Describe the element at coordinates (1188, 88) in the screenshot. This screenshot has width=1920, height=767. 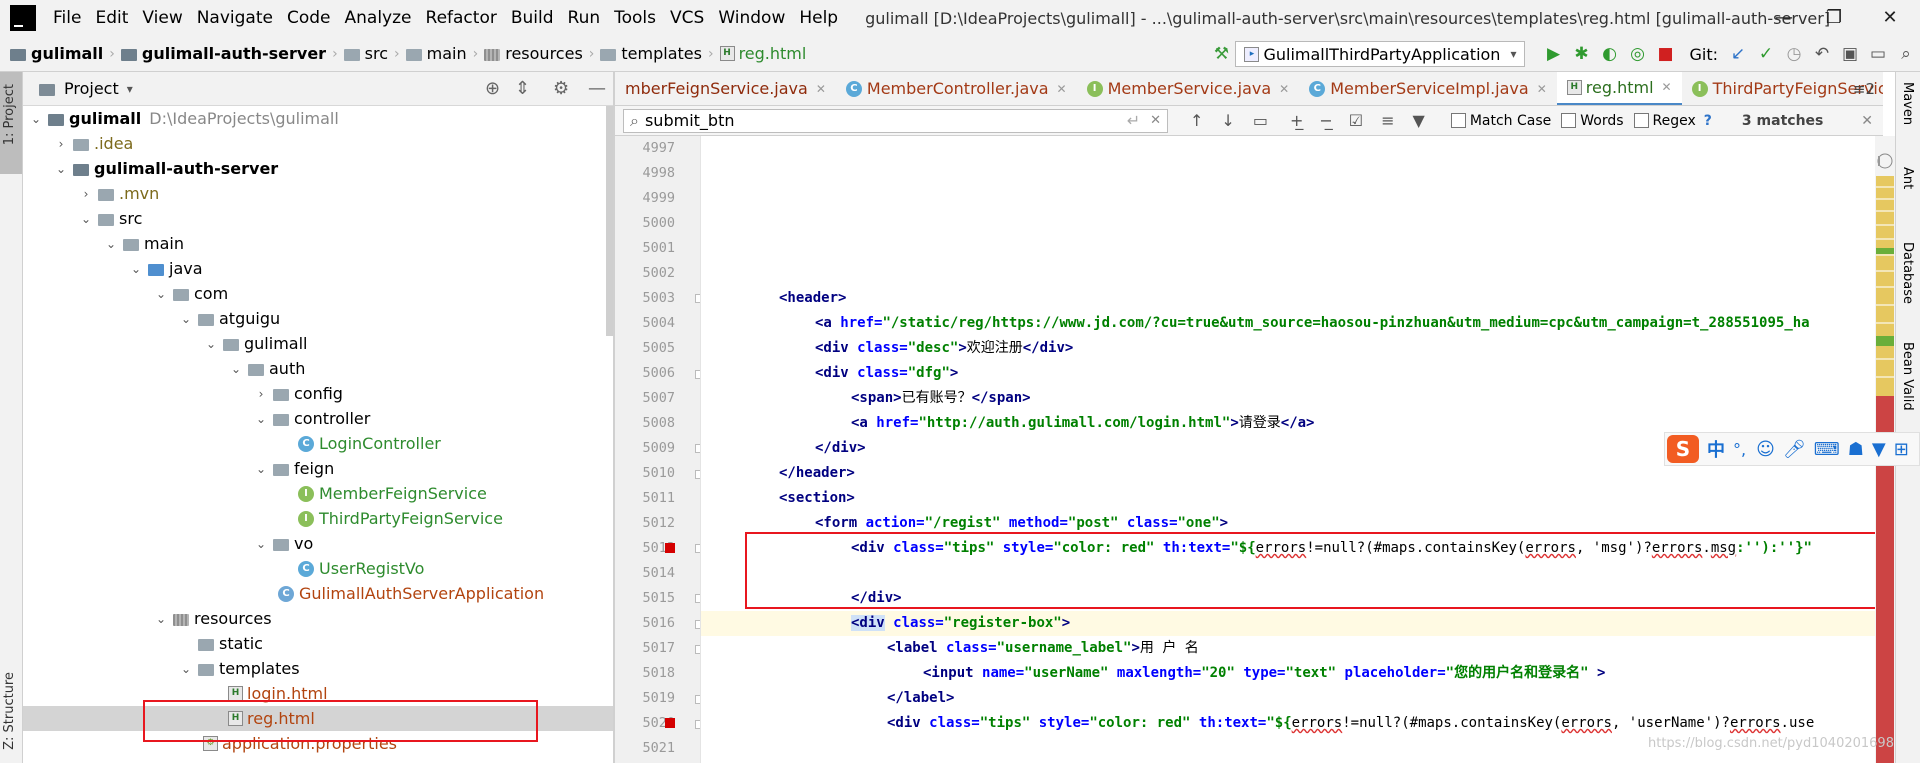
I see `tab-member-service: I MemberService.java ✕` at that location.